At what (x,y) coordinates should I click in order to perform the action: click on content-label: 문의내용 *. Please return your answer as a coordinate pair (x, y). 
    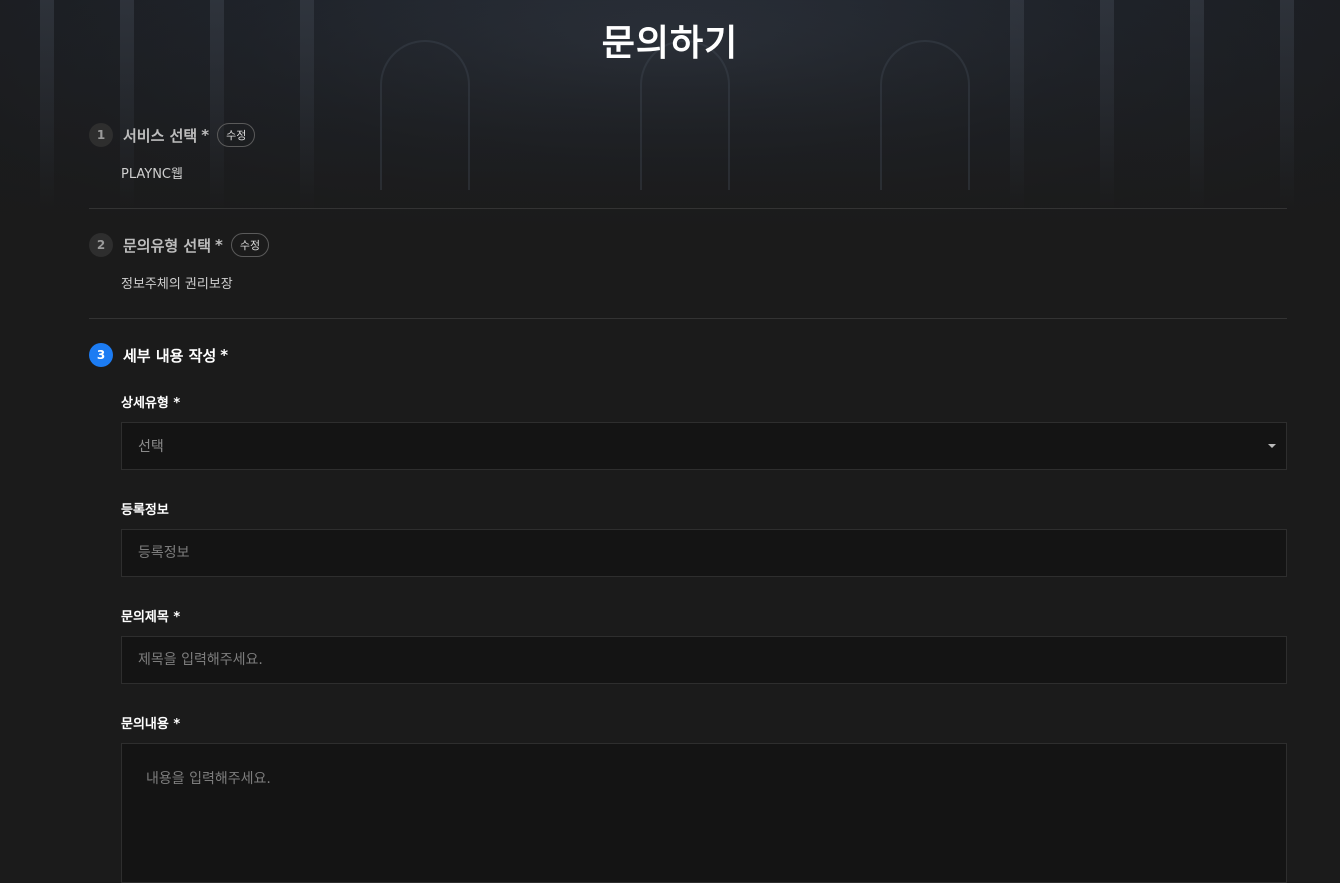
    Looking at the image, I should click on (151, 724).